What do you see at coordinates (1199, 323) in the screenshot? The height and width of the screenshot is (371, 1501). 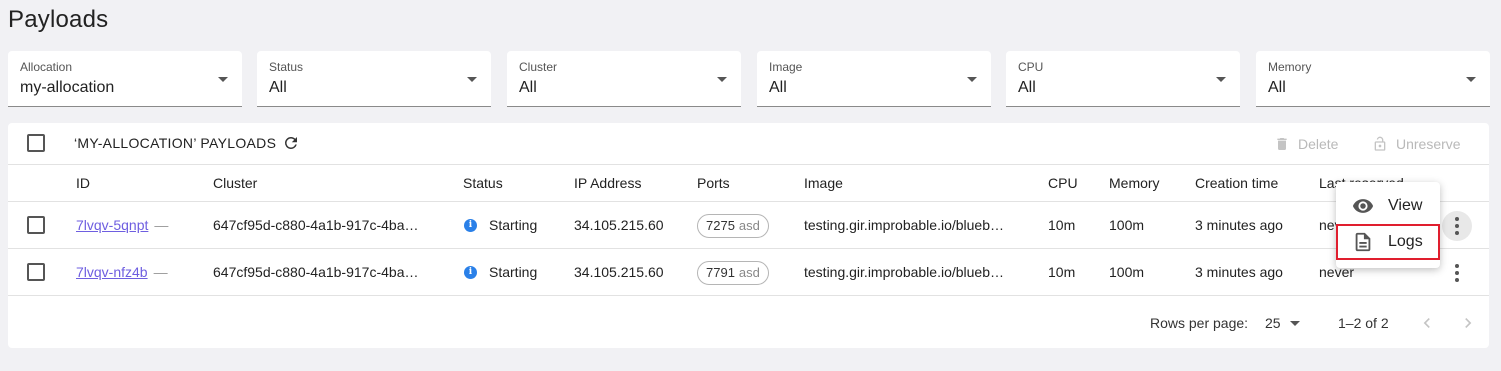 I see `rows-per-page-label: Rows per page:` at bounding box center [1199, 323].